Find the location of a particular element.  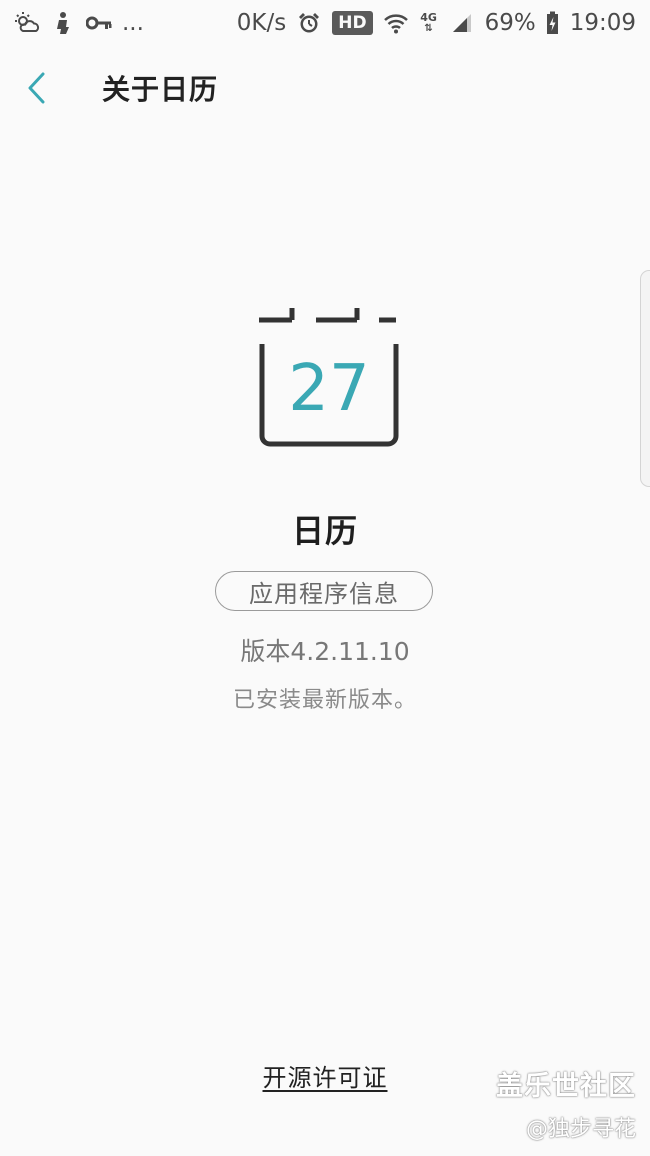

data-arrows-icon: ⇅ is located at coordinates (428, 28).